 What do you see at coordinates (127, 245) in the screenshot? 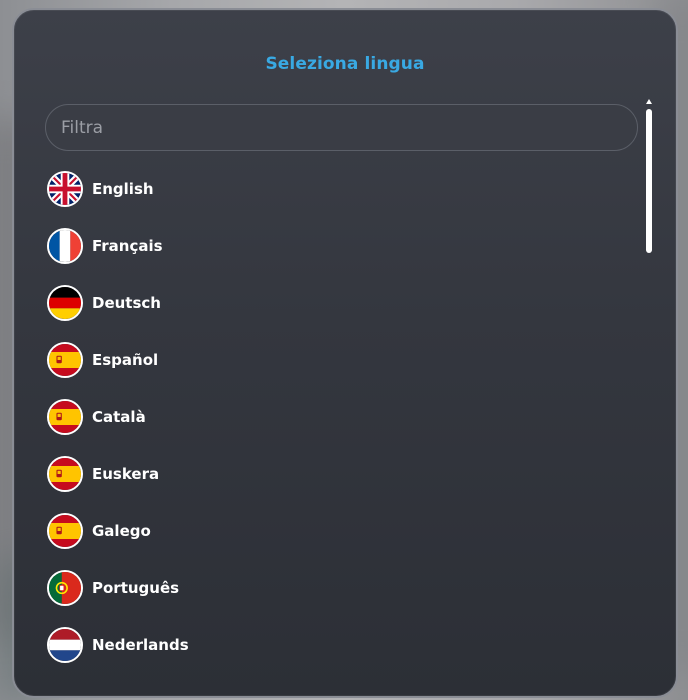
I see `language-label: Français` at bounding box center [127, 245].